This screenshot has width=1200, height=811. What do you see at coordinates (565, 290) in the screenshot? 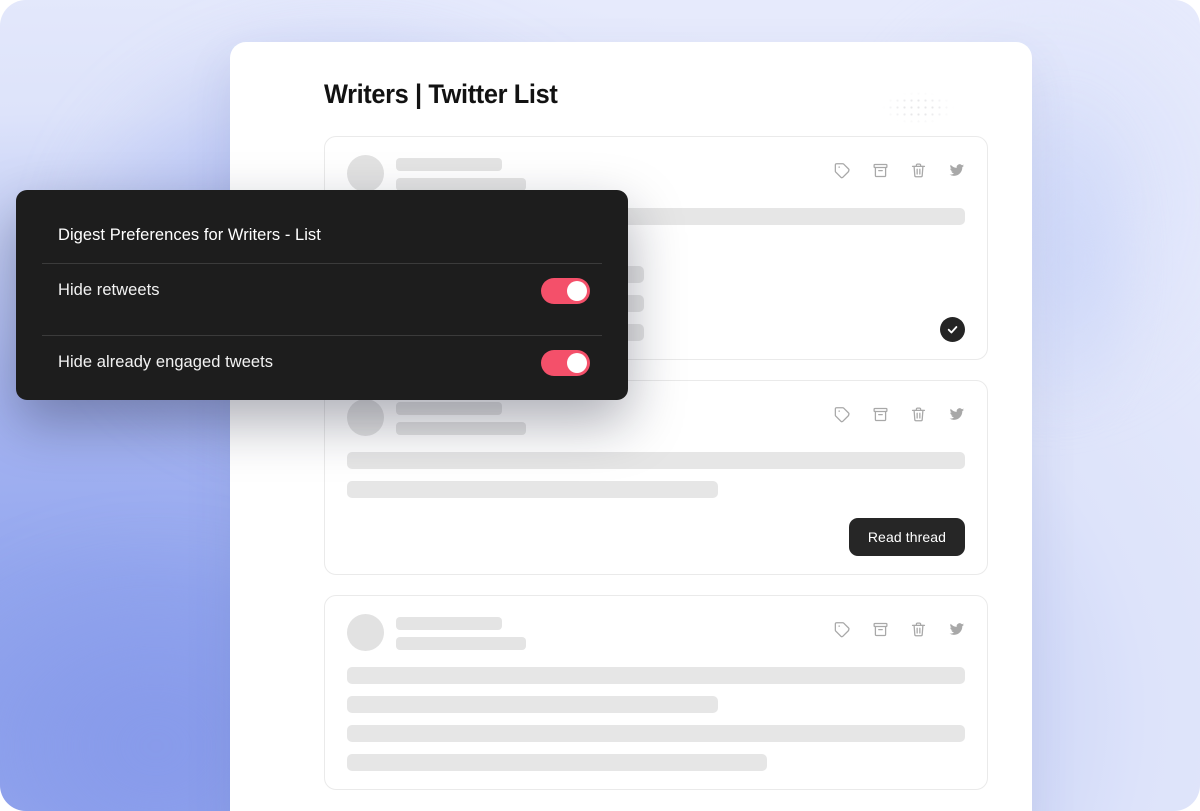
I see `hide-retweets-toggle` at bounding box center [565, 290].